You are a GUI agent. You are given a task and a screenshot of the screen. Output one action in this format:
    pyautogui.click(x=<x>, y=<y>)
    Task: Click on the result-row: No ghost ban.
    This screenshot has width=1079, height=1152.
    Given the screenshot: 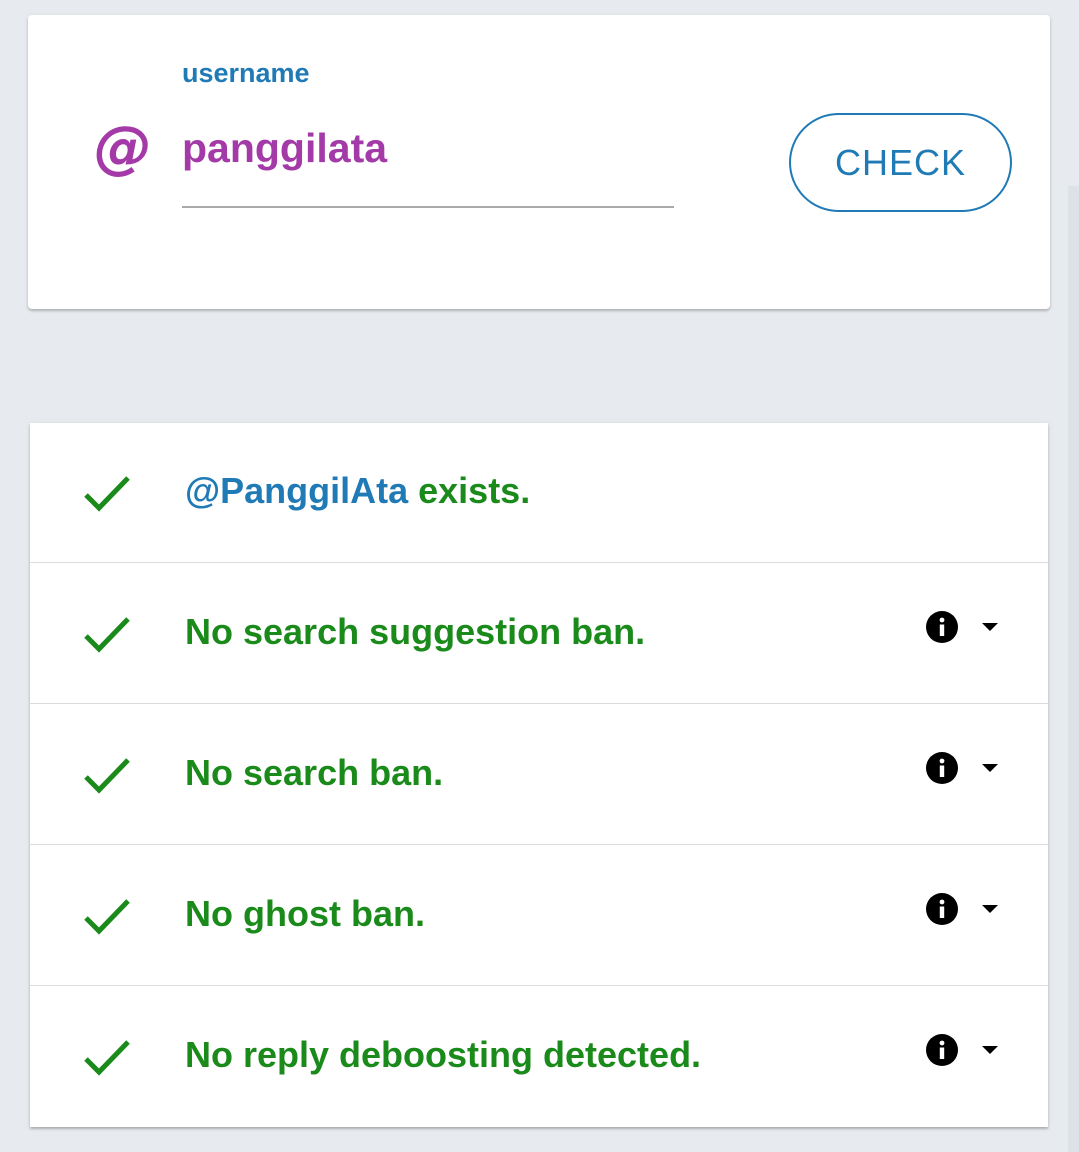 What is the action you would take?
    pyautogui.click(x=539, y=916)
    